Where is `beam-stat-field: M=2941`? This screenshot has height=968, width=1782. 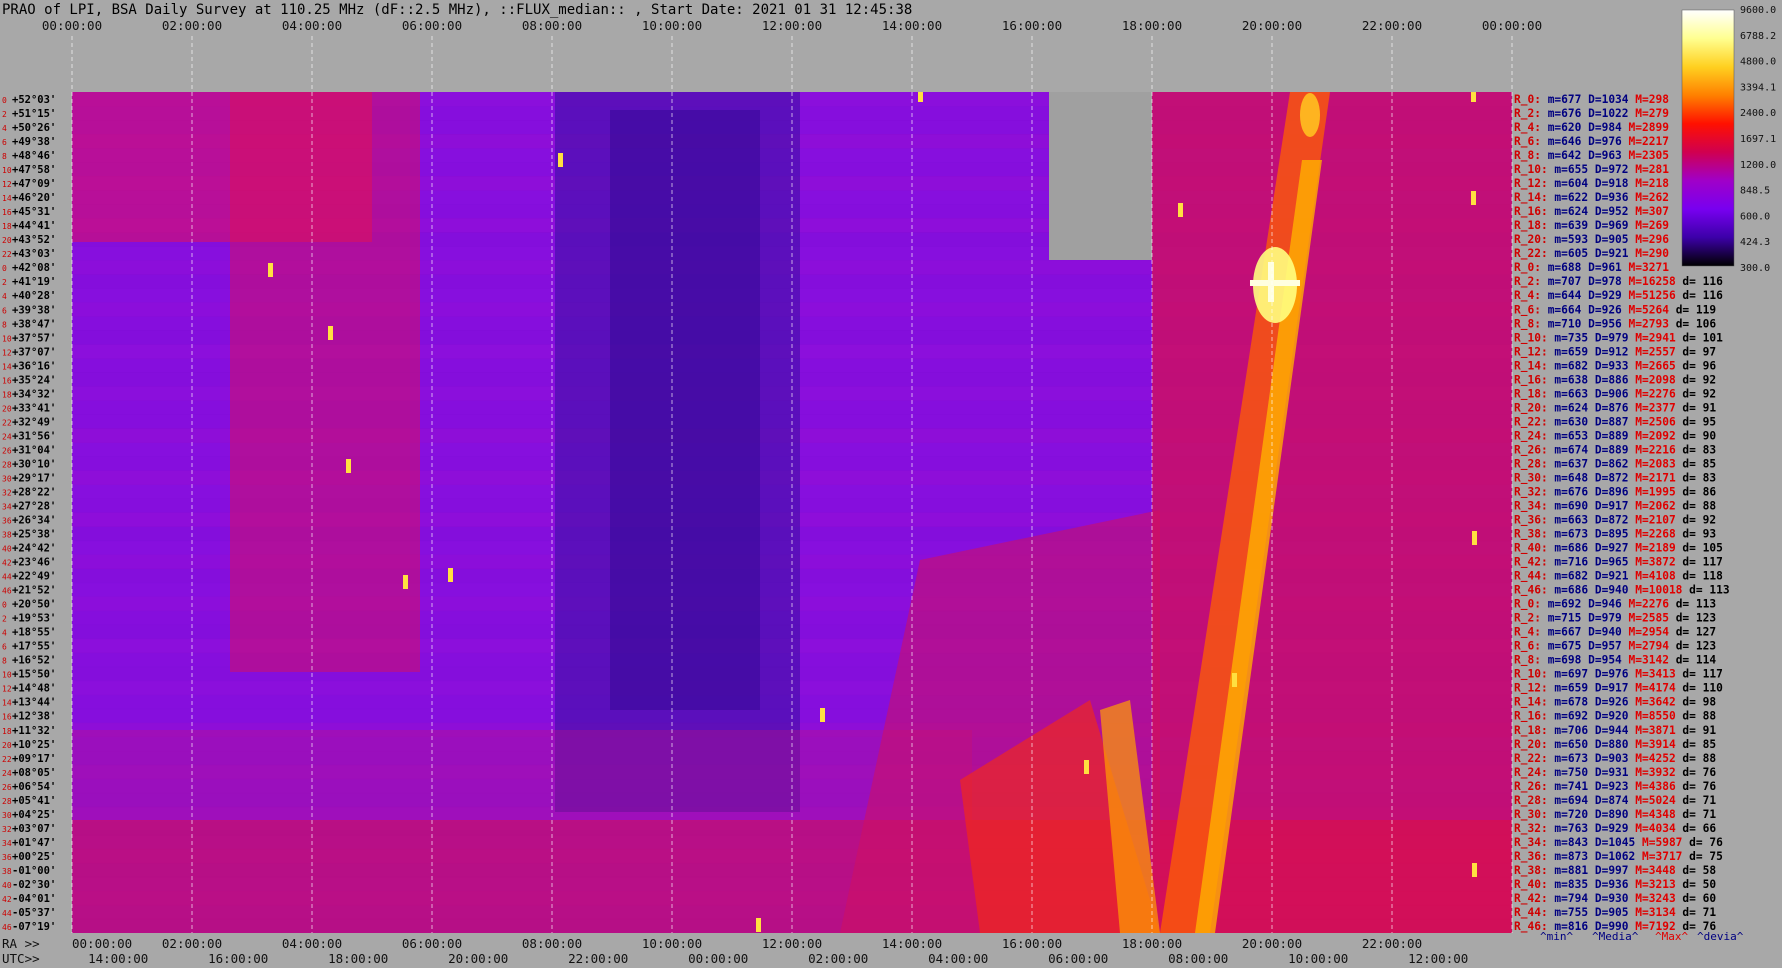
beam-stat-field: M=2941 is located at coordinates (1652, 337).